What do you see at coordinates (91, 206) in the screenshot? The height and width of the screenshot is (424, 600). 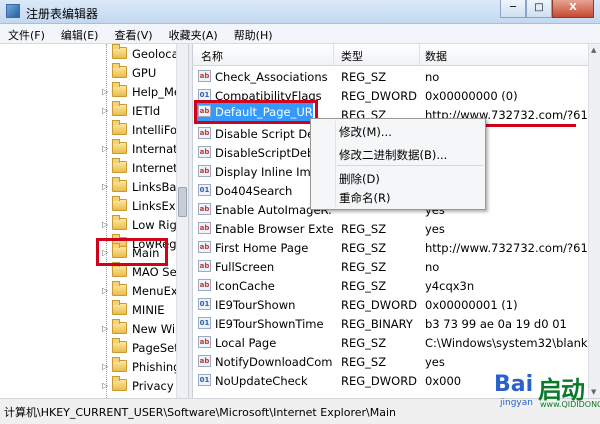 I see `tree-item: LinksExp` at bounding box center [91, 206].